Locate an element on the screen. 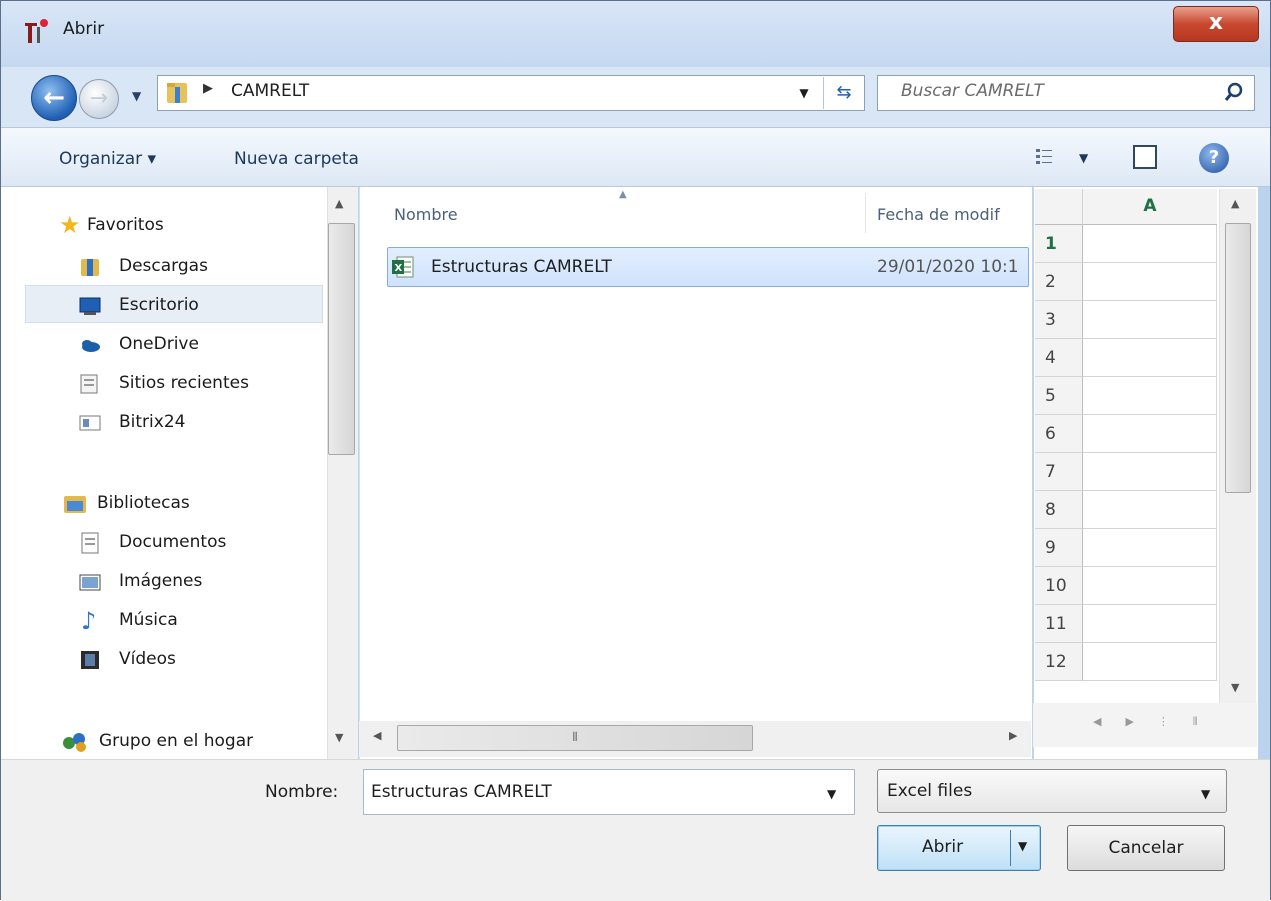 The width and height of the screenshot is (1271, 901). downloads-icon is located at coordinates (90, 267).